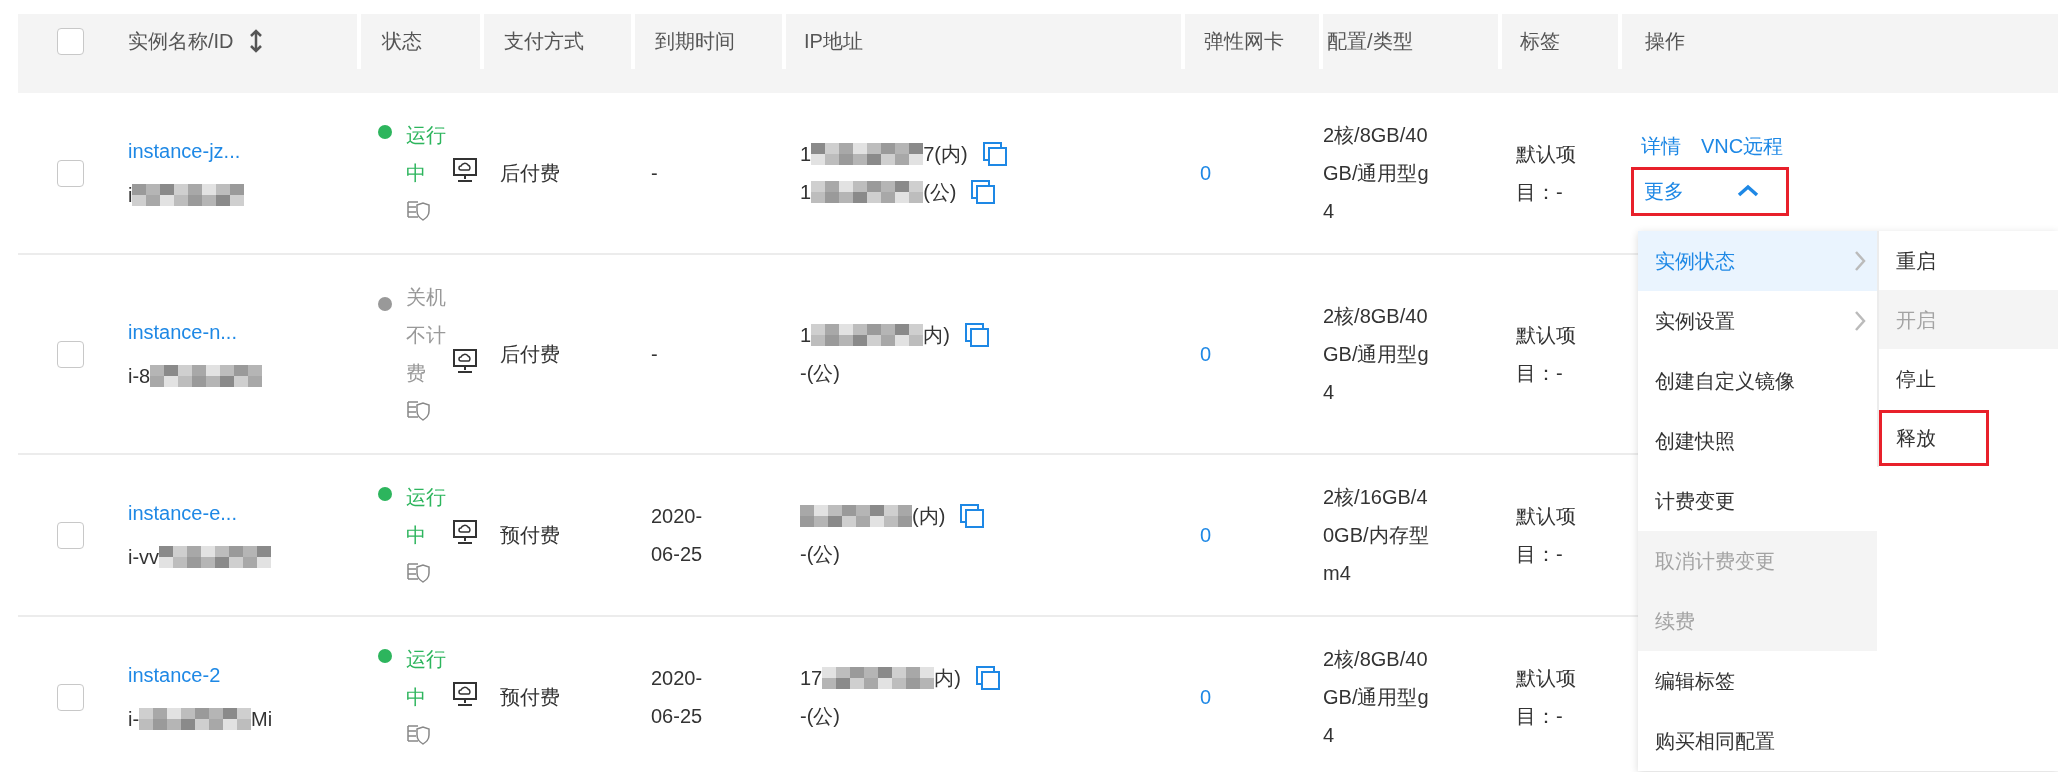  Describe the element at coordinates (144, 557) in the screenshot. I see `instance-id: i-vv` at that location.